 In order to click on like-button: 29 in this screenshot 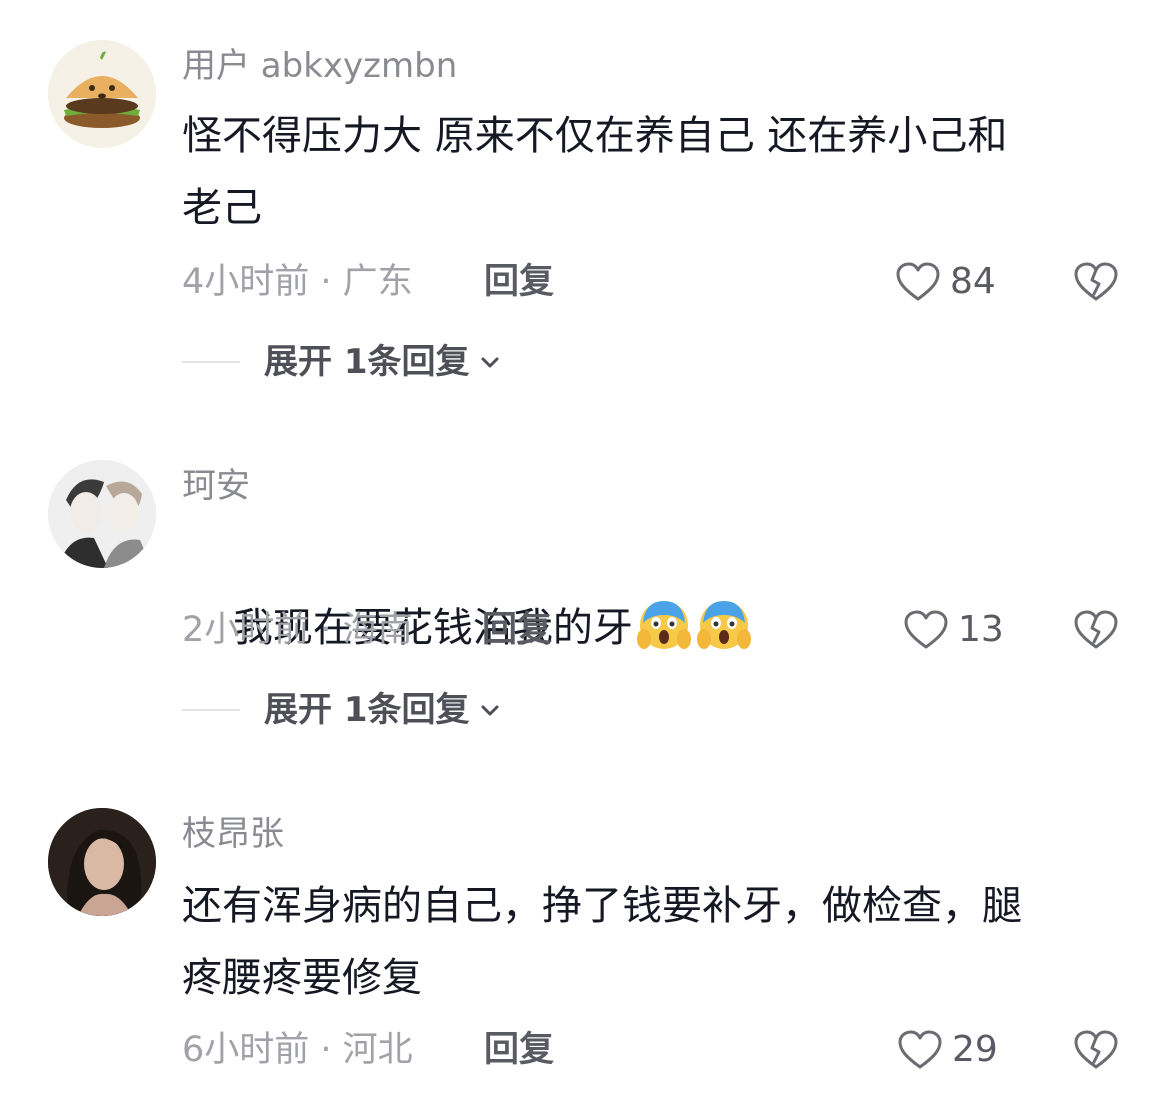, I will do `click(947, 1050)`.